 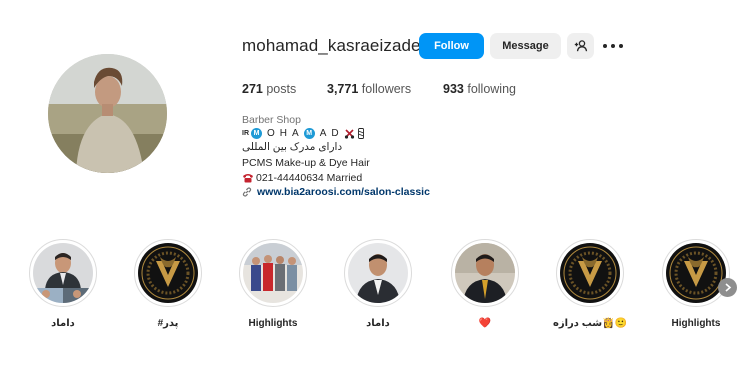 I want to click on following-link: 933 following, so click(x=479, y=89).